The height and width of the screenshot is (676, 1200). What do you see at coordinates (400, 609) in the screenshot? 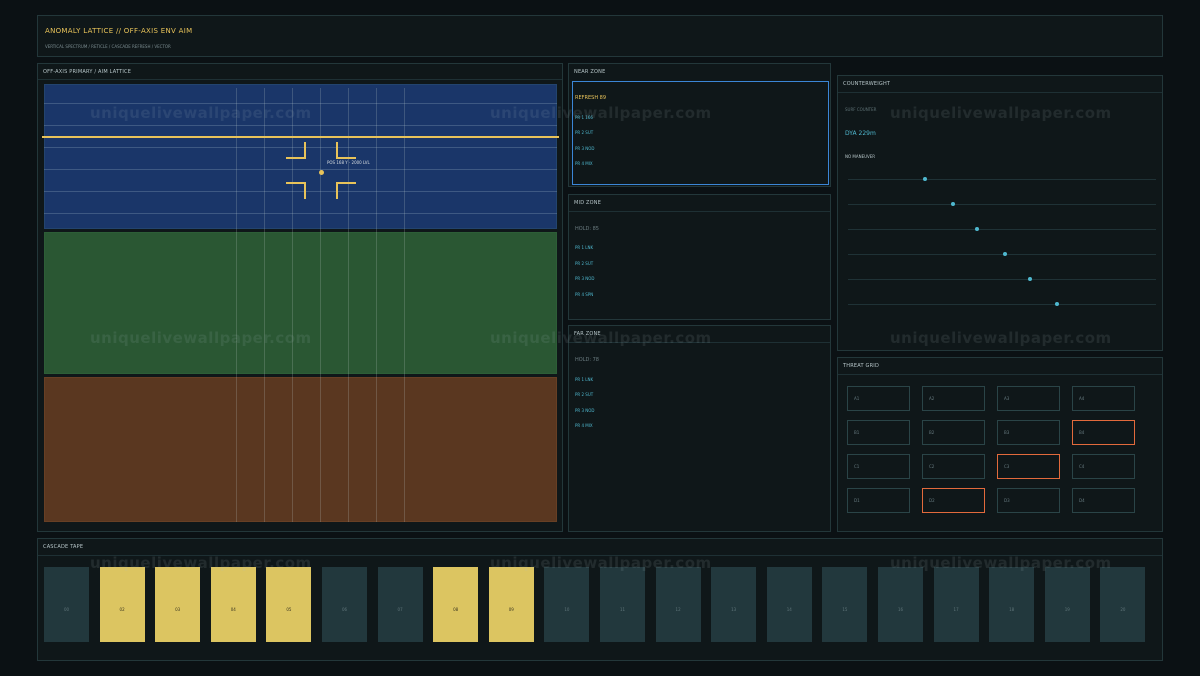
I see `cascade-tile-label: 07` at bounding box center [400, 609].